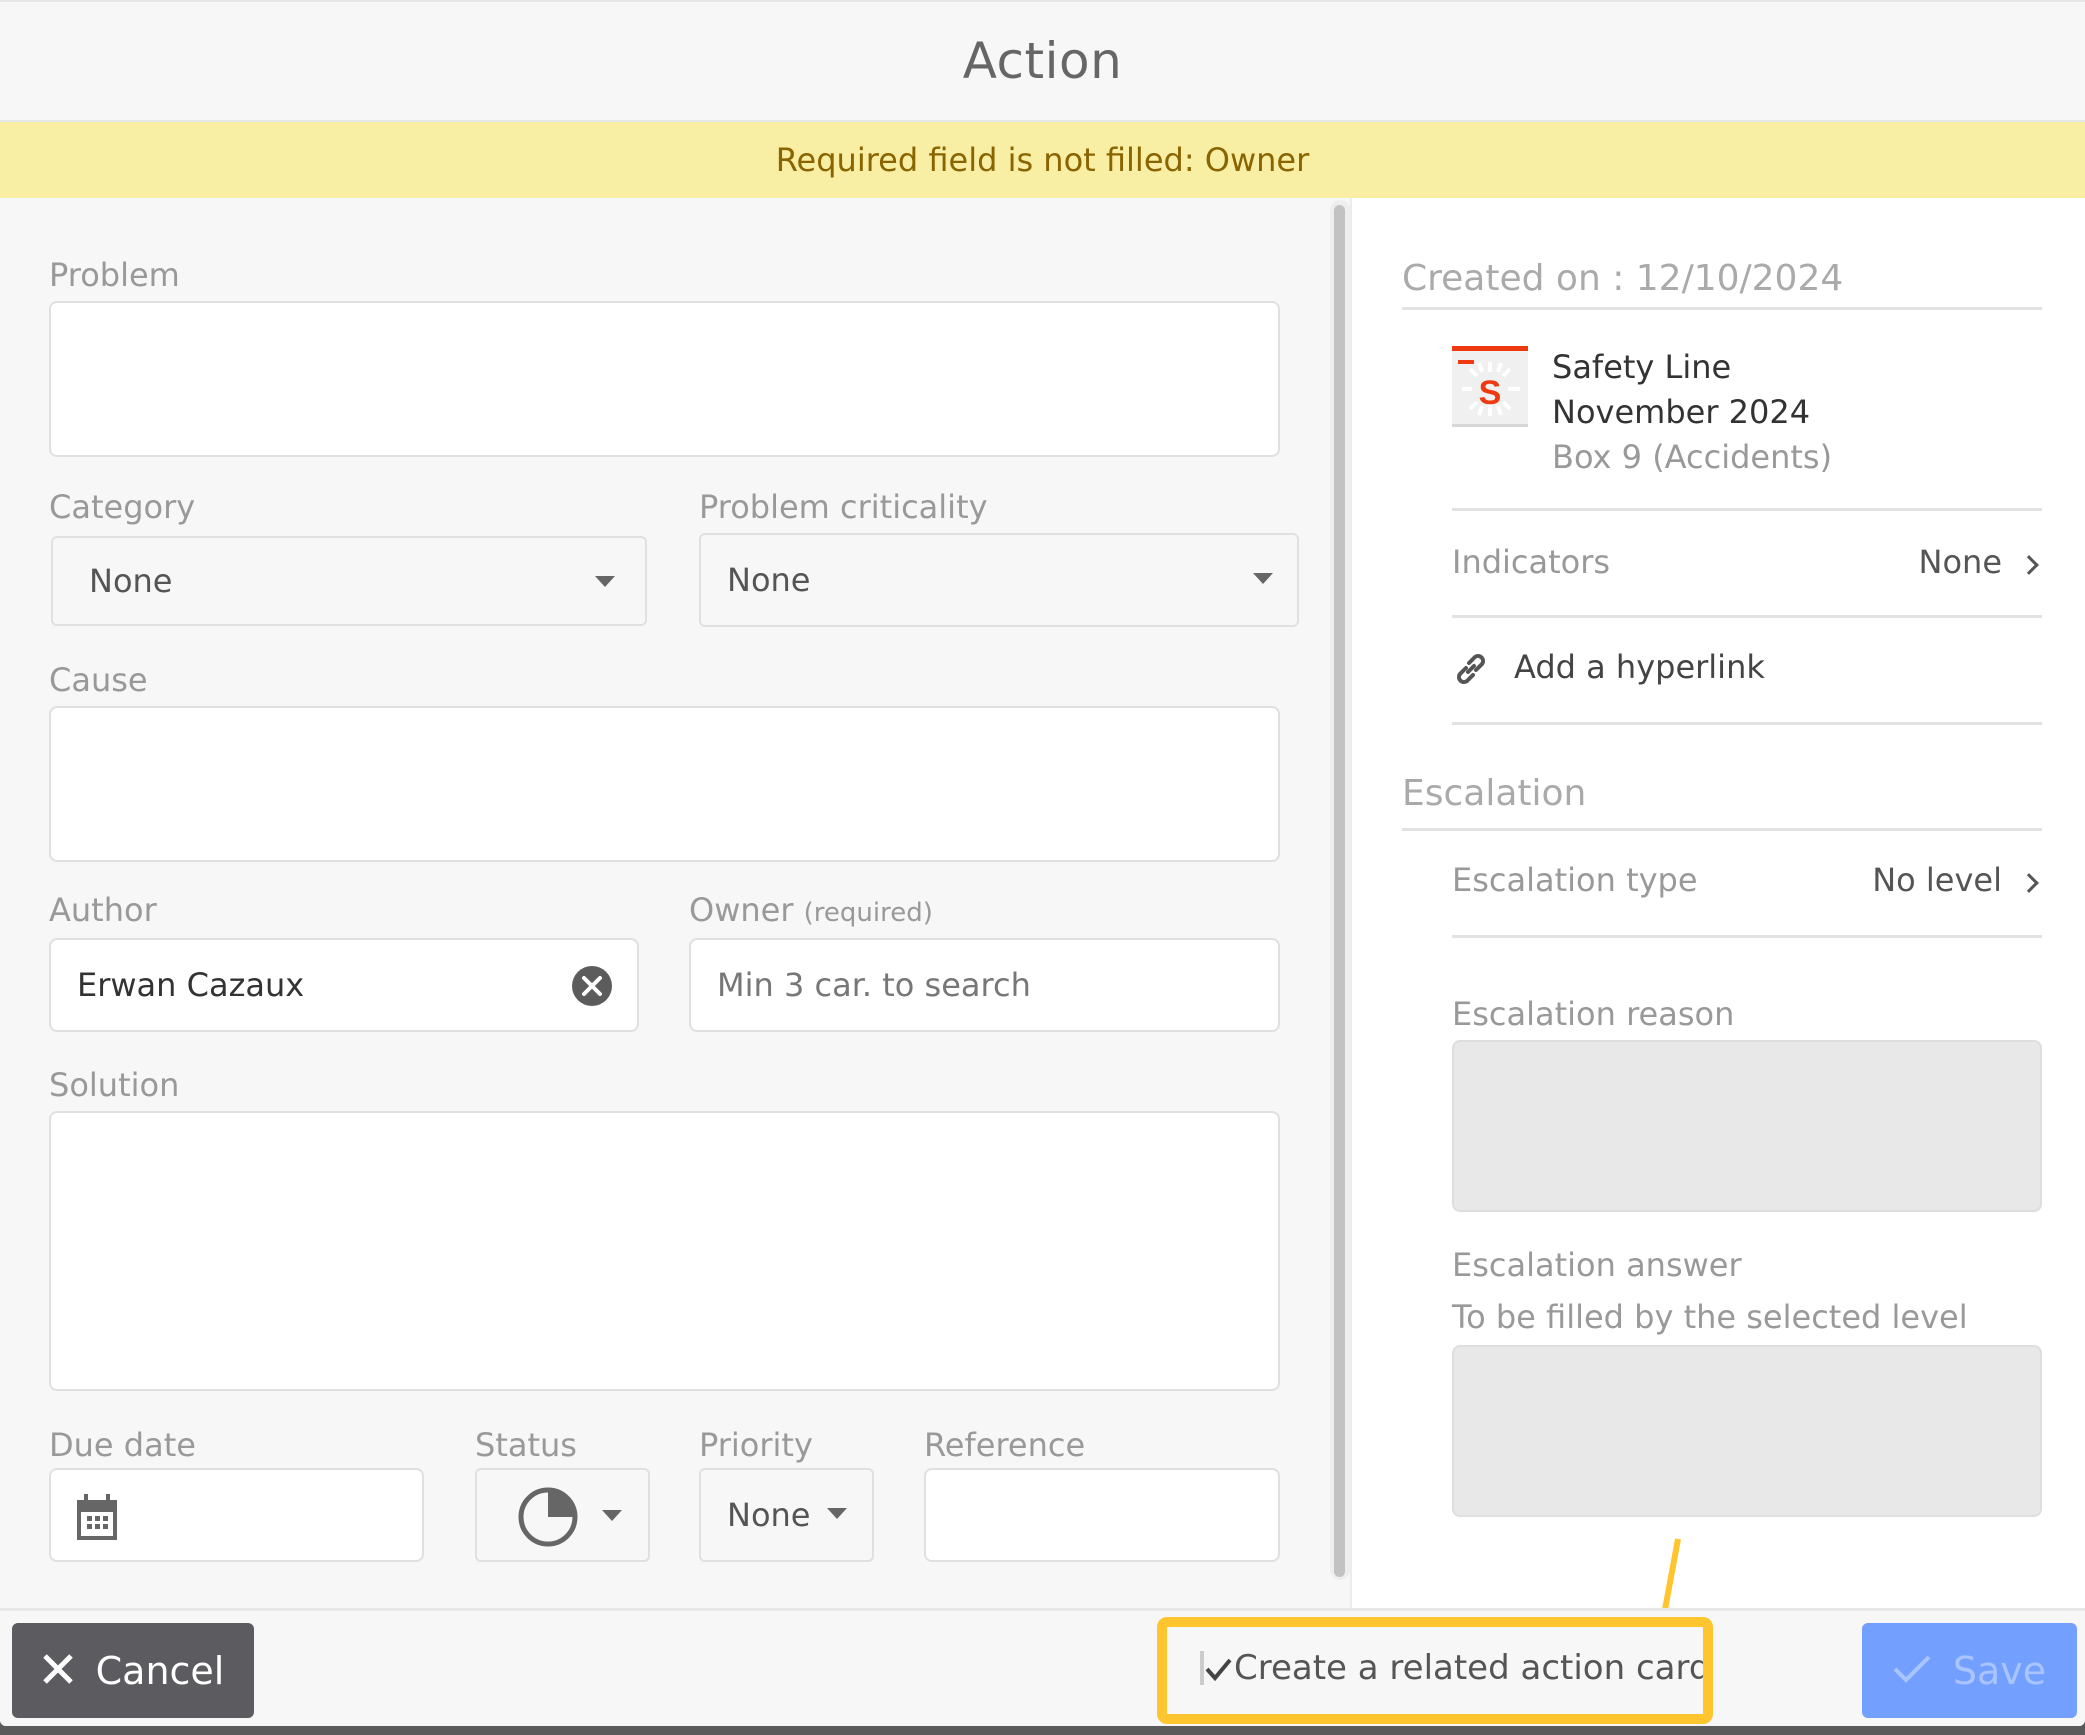  I want to click on due-date-input, so click(236, 1515).